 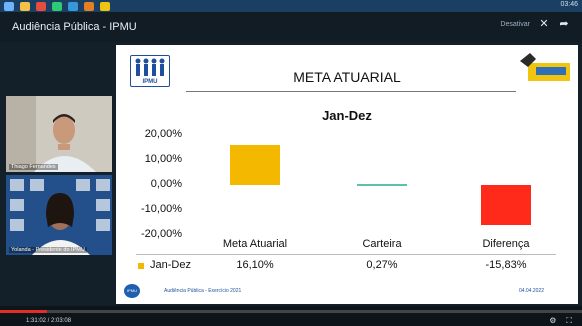 I want to click on y-tick-label: 20,00%, so click(x=163, y=134).